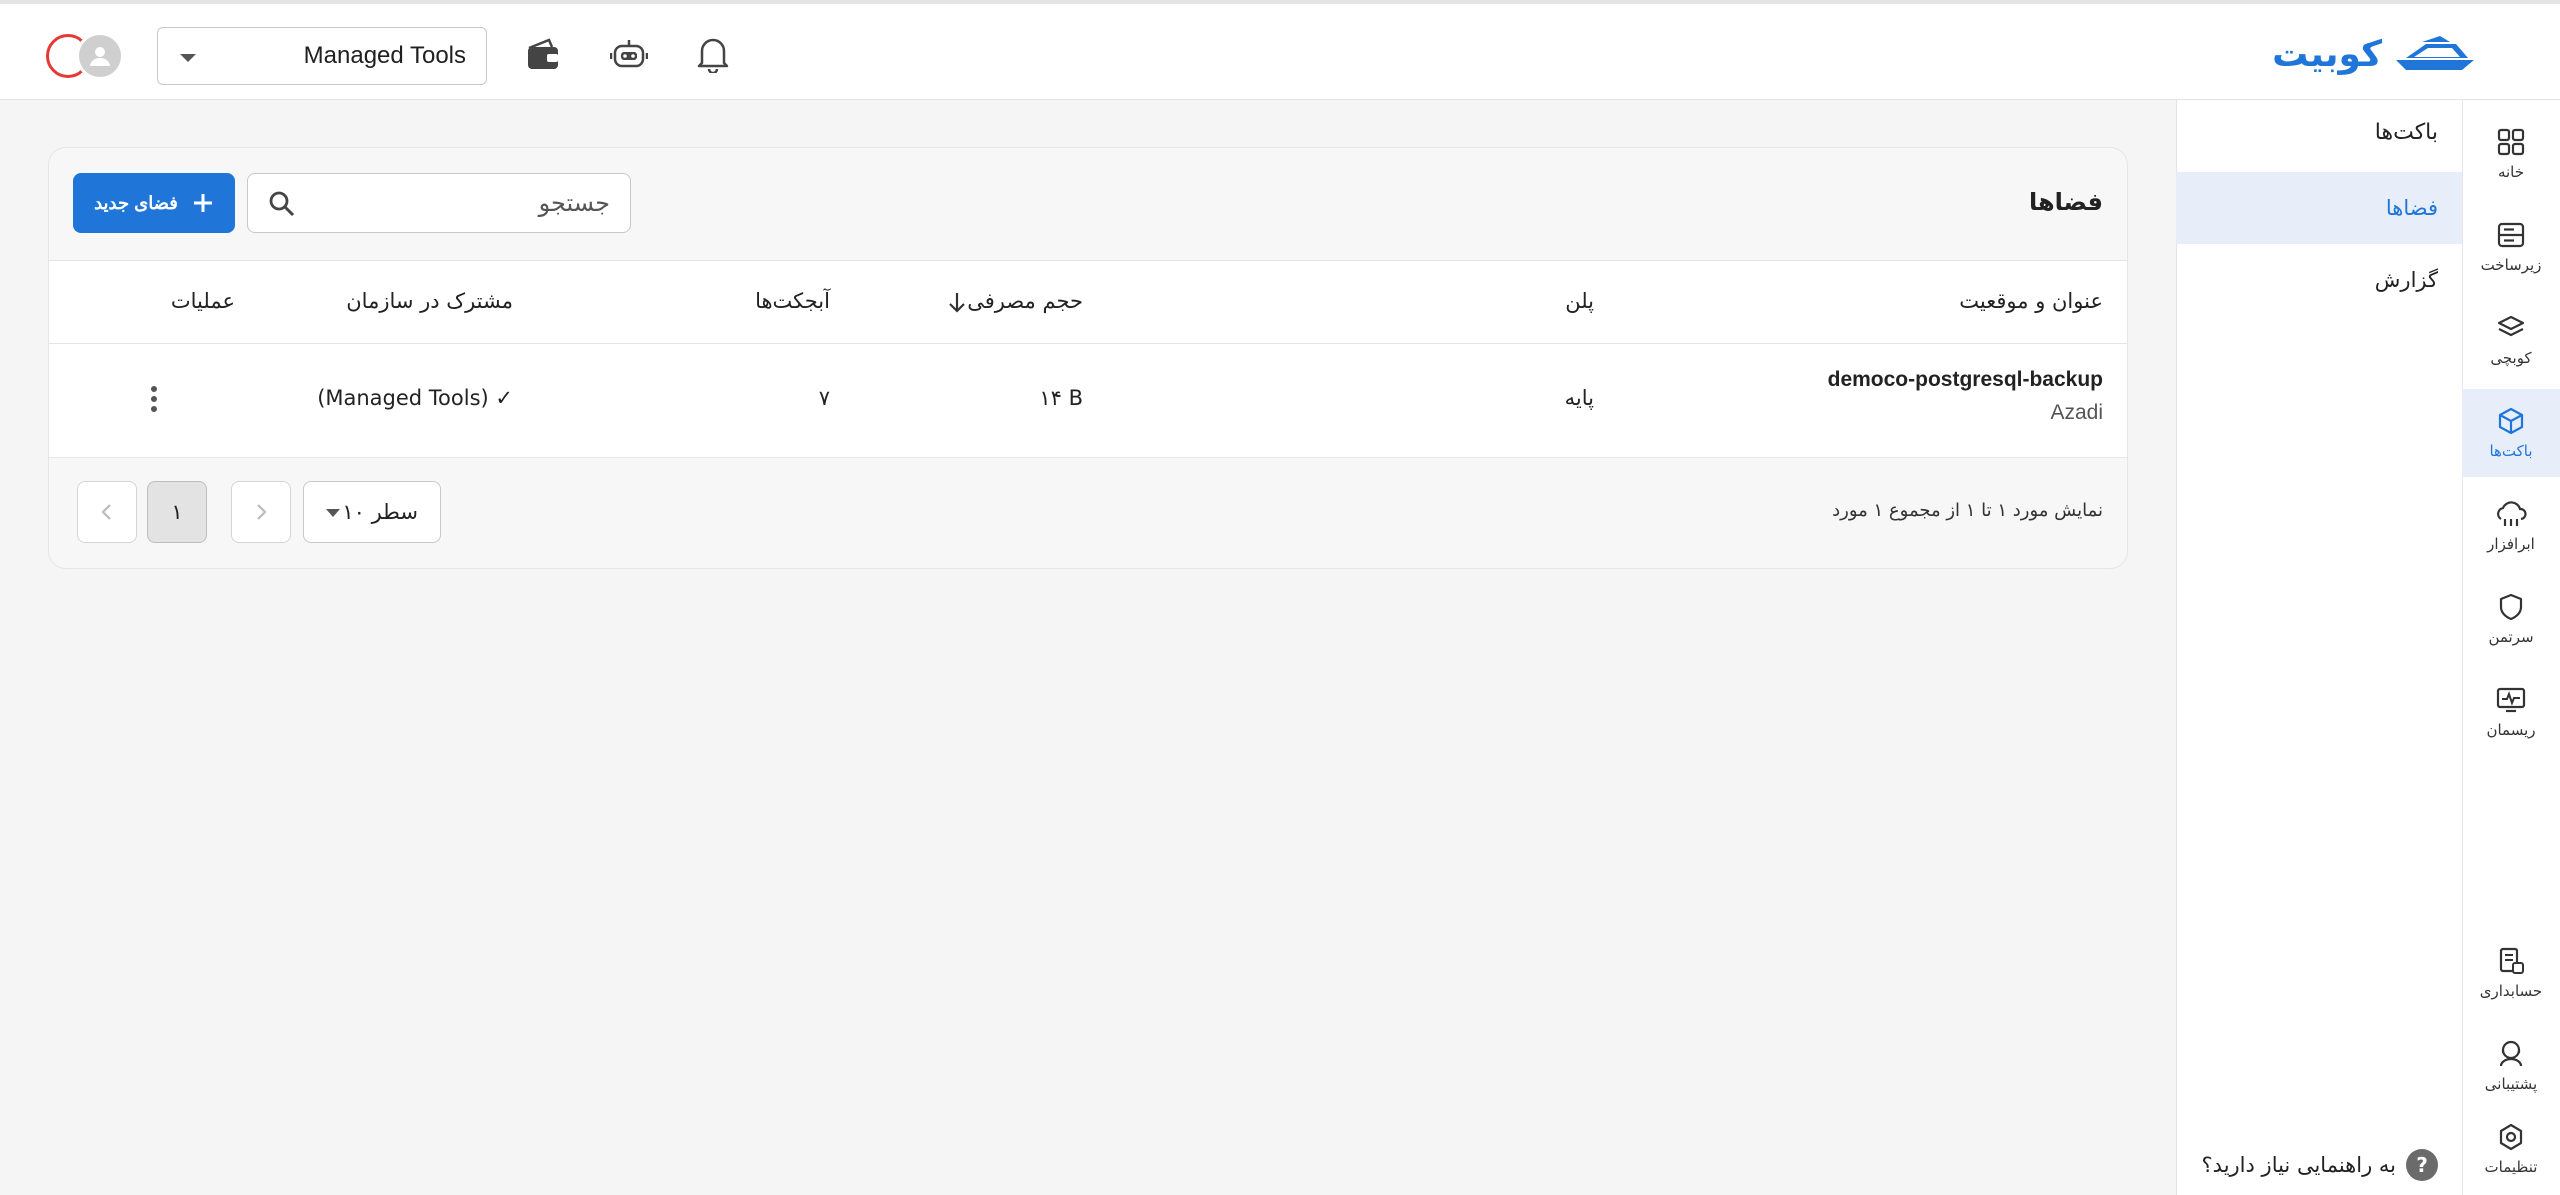 The width and height of the screenshot is (2560, 1195). Describe the element at coordinates (1579, 398) in the screenshot. I see `space-plan: پایه` at that location.